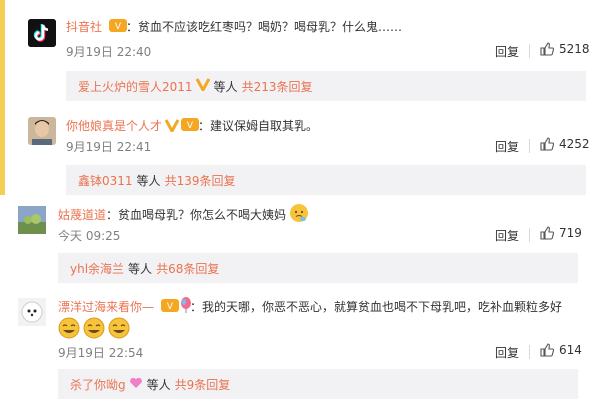 This screenshot has width=597, height=412. What do you see at coordinates (106, 306) in the screenshot?
I see `comment-username: 漂洋过海来看你—` at bounding box center [106, 306].